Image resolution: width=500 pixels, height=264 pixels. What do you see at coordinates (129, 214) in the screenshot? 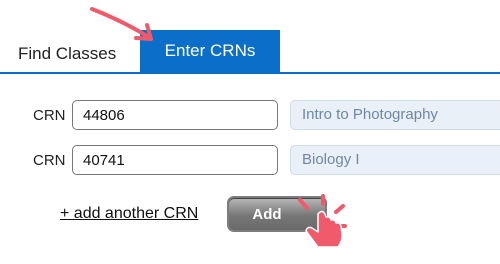
I see `add-another-crn-link: + add another CRN` at bounding box center [129, 214].